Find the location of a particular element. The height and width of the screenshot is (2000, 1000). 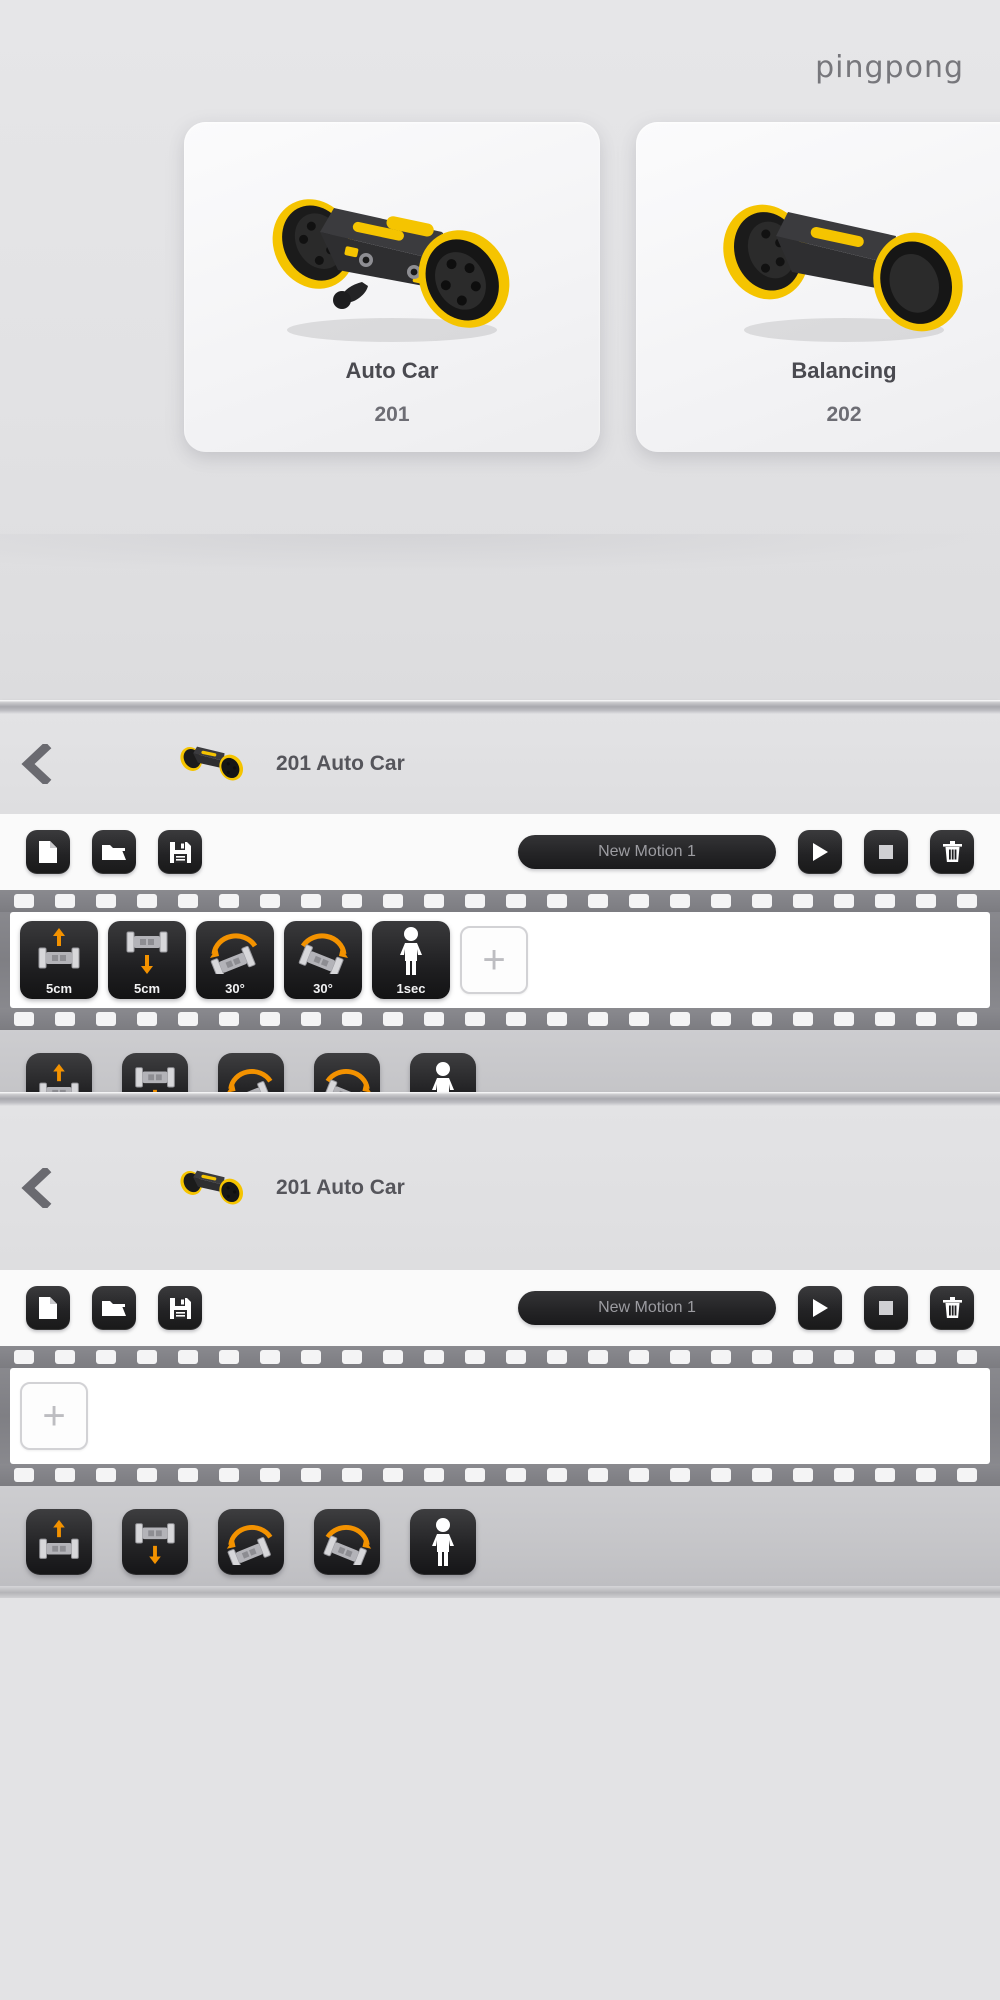

robot-balancing-icon is located at coordinates (844, 263).